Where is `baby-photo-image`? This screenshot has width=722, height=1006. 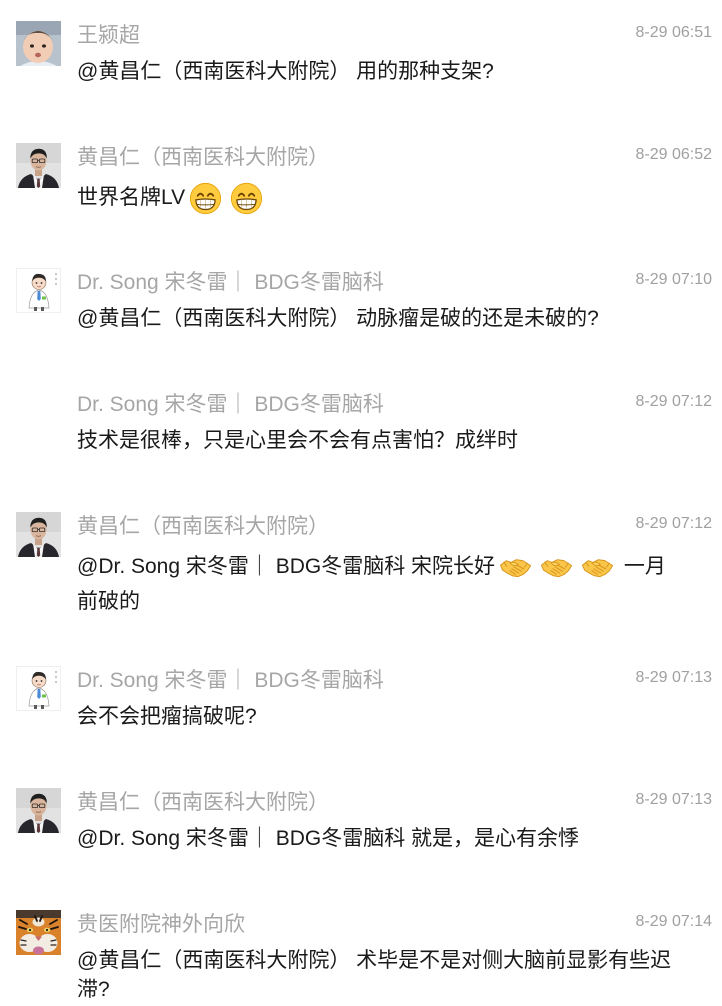
baby-photo-image is located at coordinates (38, 43).